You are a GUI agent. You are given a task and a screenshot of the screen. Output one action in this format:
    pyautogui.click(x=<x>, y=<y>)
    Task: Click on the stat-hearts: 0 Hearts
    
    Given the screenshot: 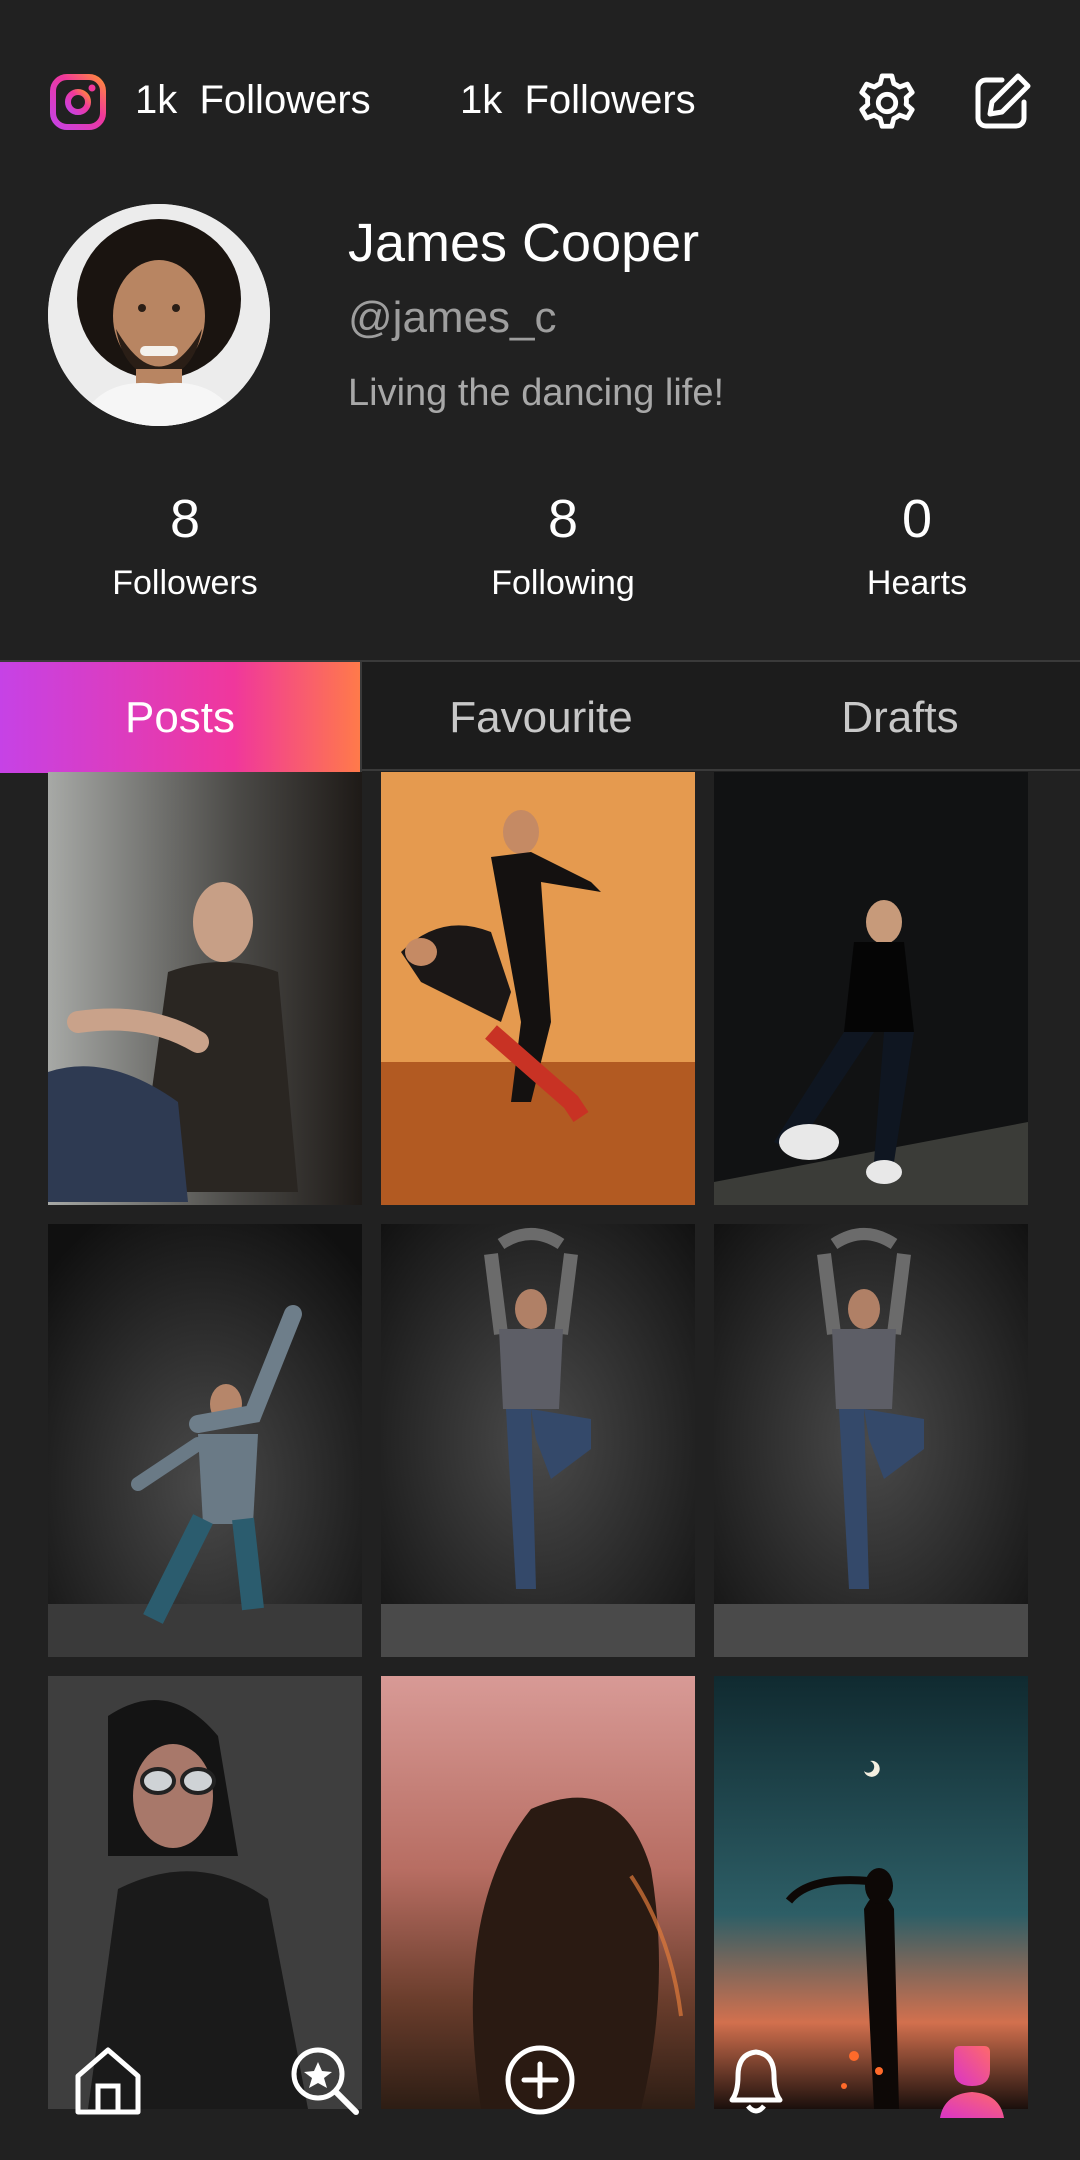 What is the action you would take?
    pyautogui.click(x=917, y=545)
    